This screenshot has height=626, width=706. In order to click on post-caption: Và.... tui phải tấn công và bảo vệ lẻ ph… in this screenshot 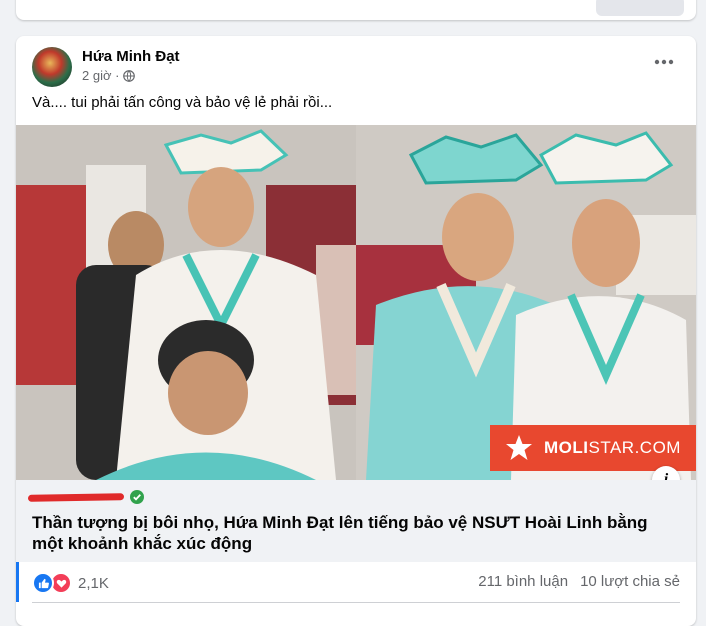, I will do `click(182, 102)`.